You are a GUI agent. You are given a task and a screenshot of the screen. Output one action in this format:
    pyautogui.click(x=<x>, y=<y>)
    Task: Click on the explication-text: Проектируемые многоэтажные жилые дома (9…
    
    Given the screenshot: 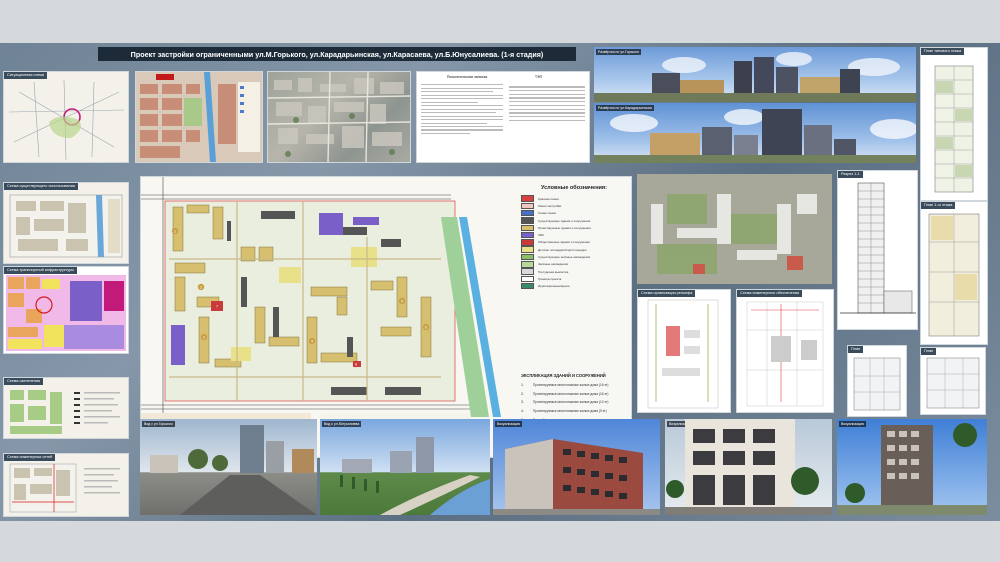 What is the action you would take?
    pyautogui.click(x=570, y=411)
    